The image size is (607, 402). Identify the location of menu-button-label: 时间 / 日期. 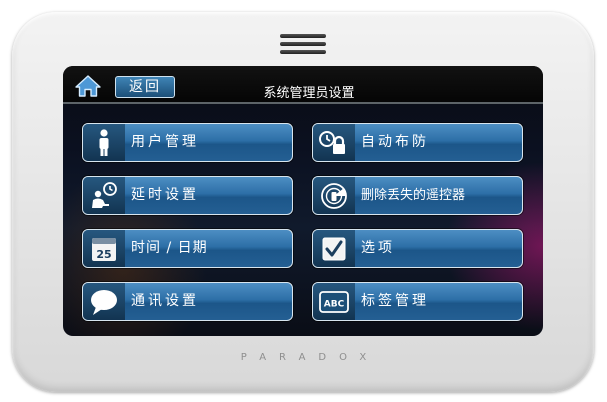
(169, 248).